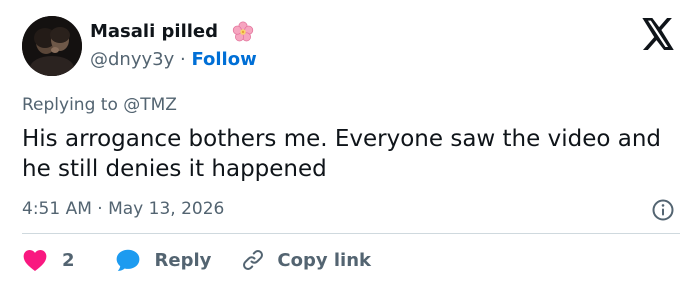 The height and width of the screenshot is (287, 700). What do you see at coordinates (127, 260) in the screenshot?
I see `speech-bubble-icon` at bounding box center [127, 260].